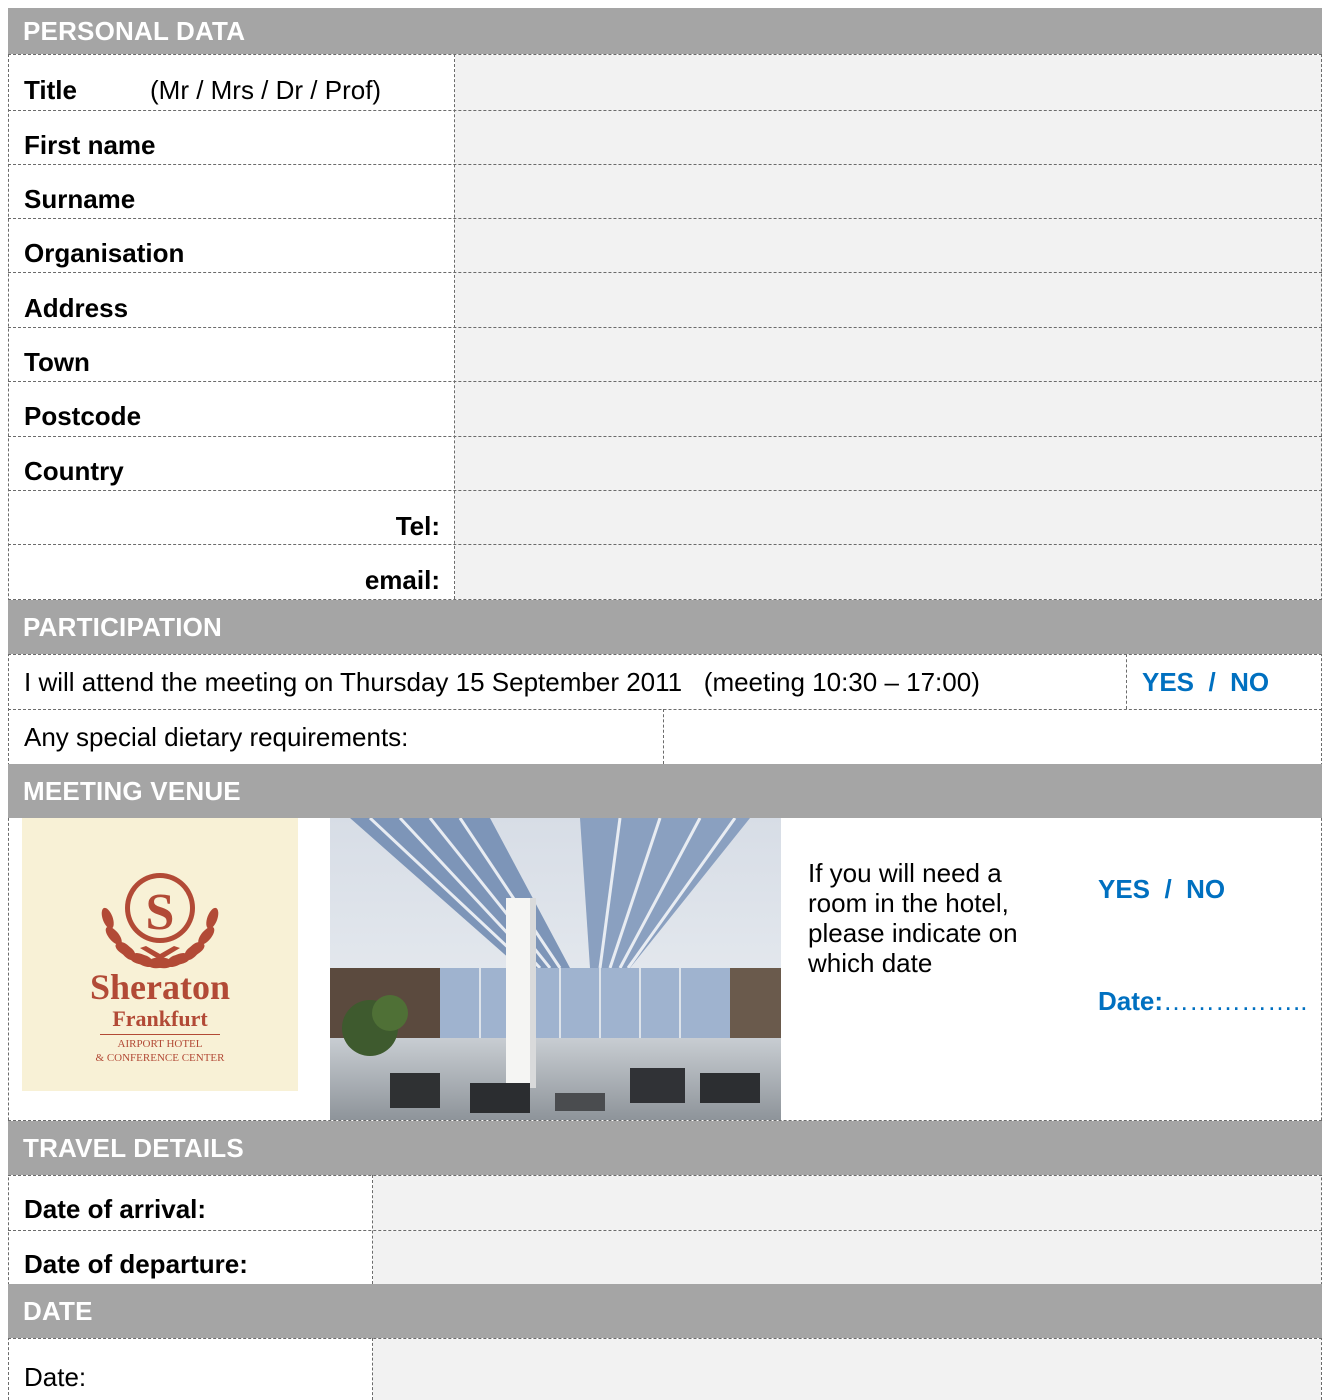 The image size is (1325, 1400). What do you see at coordinates (115, 1209) in the screenshot?
I see `arrival-label: Date of arrival:` at bounding box center [115, 1209].